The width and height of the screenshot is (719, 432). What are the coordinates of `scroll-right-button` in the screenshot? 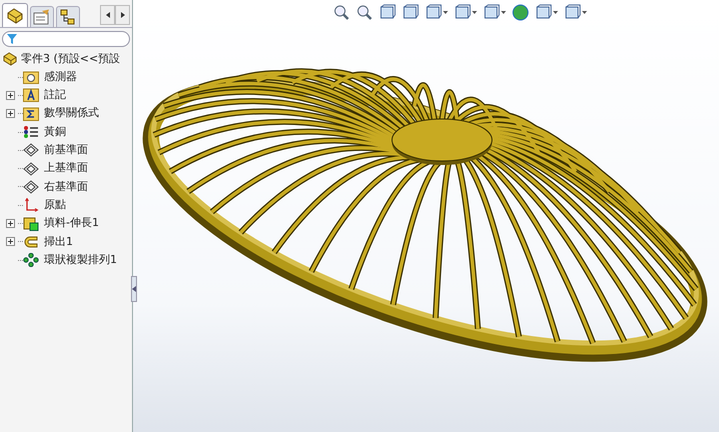 It's located at (122, 15).